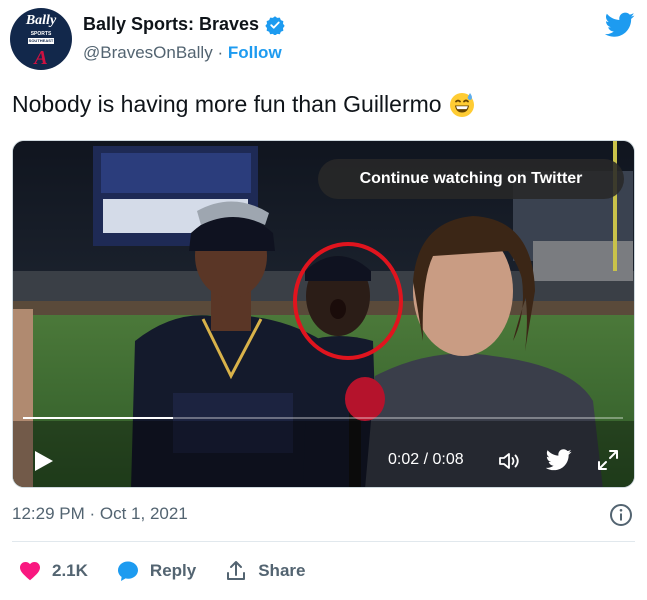  Describe the element at coordinates (30, 571) in the screenshot. I see `heart-icon` at that location.